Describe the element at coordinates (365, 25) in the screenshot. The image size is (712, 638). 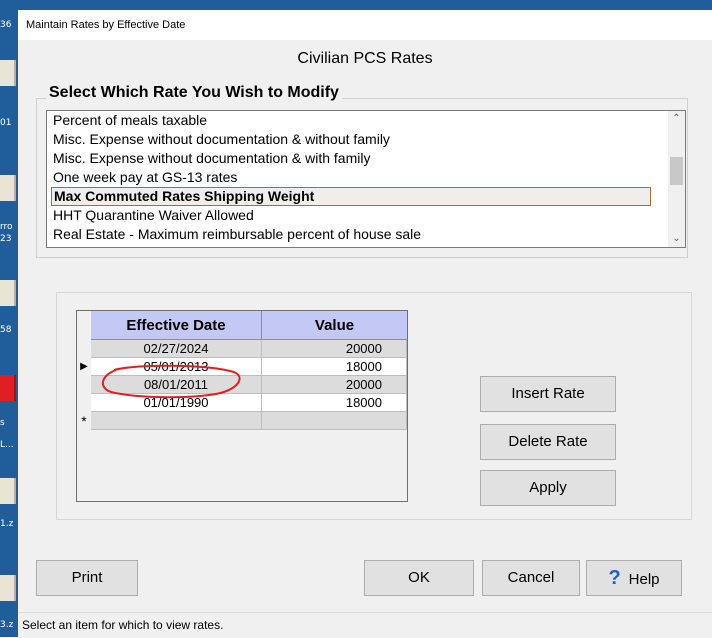
I see `title-bar: Maintain Rates by Effective Date` at that location.